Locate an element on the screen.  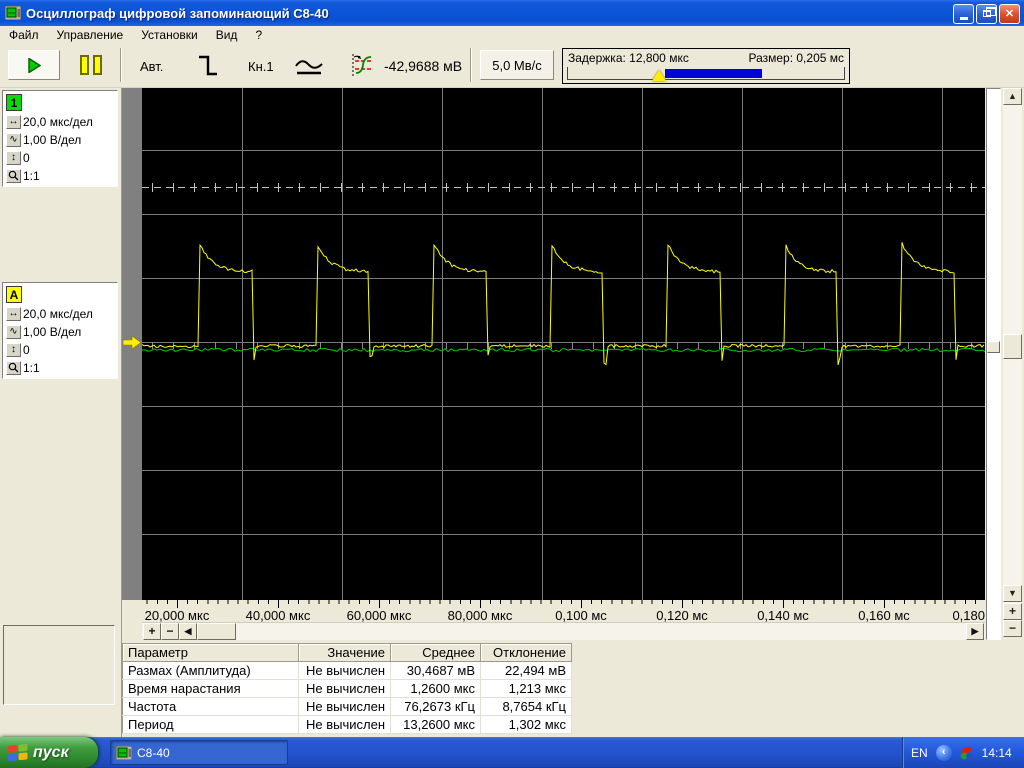
param-deviation: 8,7654 кГц is located at coordinates (526, 706).